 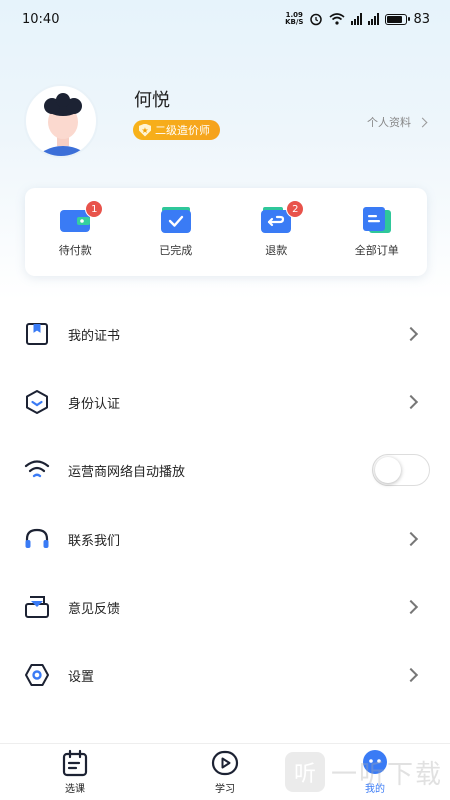 What do you see at coordinates (388, 470) in the screenshot?
I see `toggle-knob` at bounding box center [388, 470].